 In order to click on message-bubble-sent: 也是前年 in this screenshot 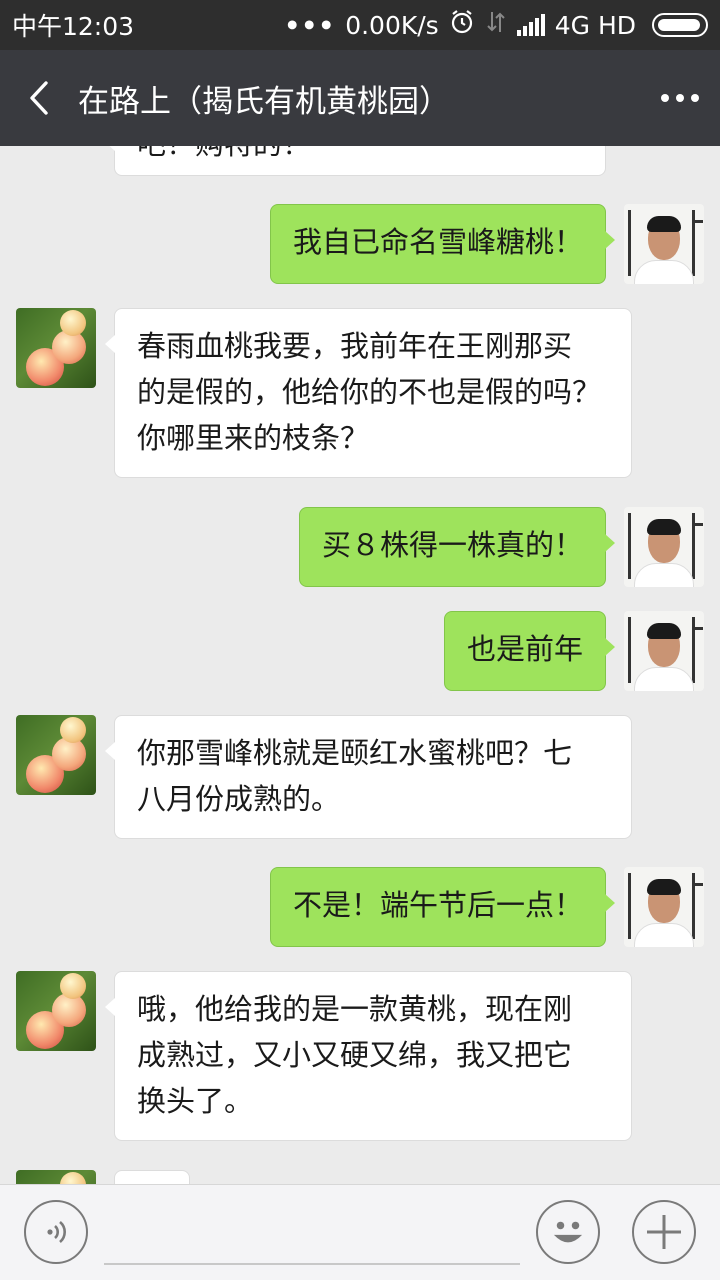, I will do `click(529, 651)`.